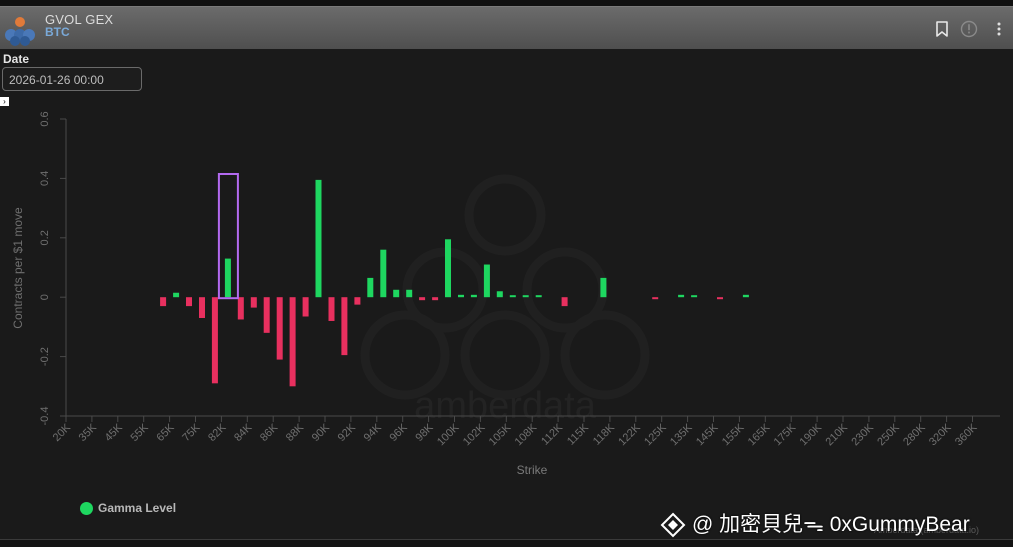 Image resolution: width=1013 pixels, height=547 pixels. What do you see at coordinates (629, 434) in the screenshot?
I see `x-tick-label: 122K` at bounding box center [629, 434].